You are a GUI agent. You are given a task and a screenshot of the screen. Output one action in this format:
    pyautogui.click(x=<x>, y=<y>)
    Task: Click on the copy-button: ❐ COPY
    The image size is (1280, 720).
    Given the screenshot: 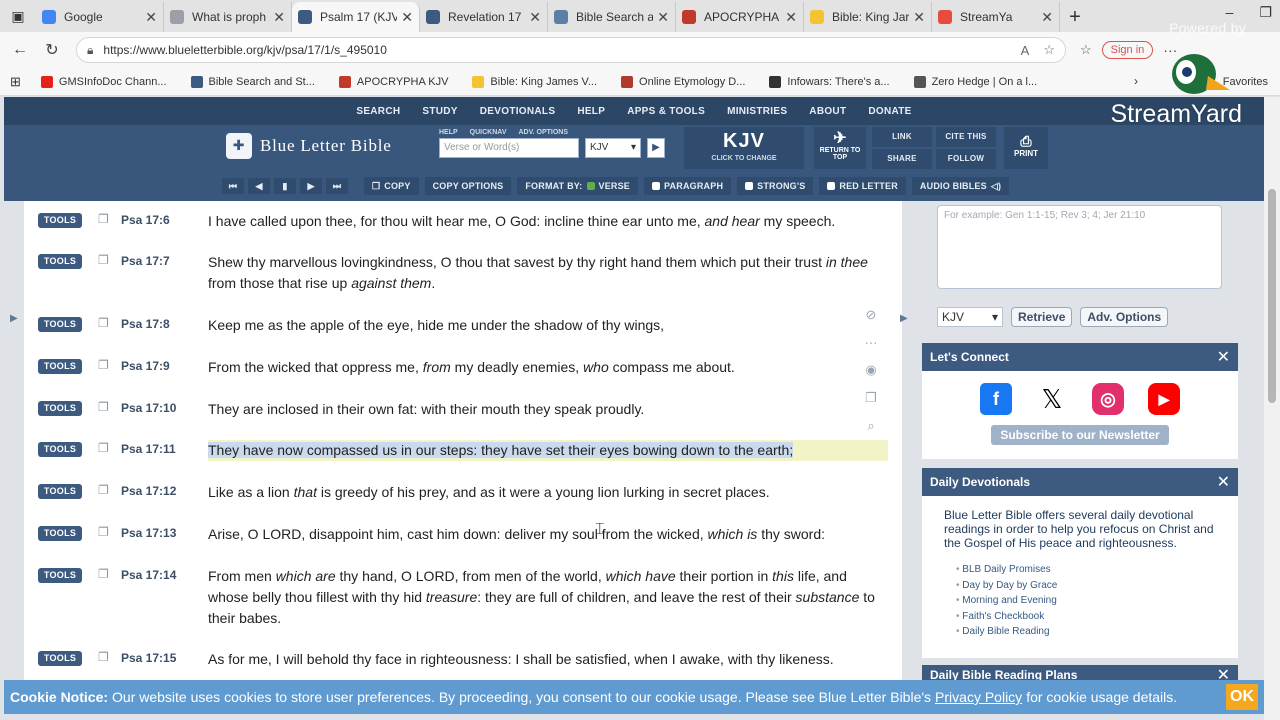 What is the action you would take?
    pyautogui.click(x=391, y=186)
    